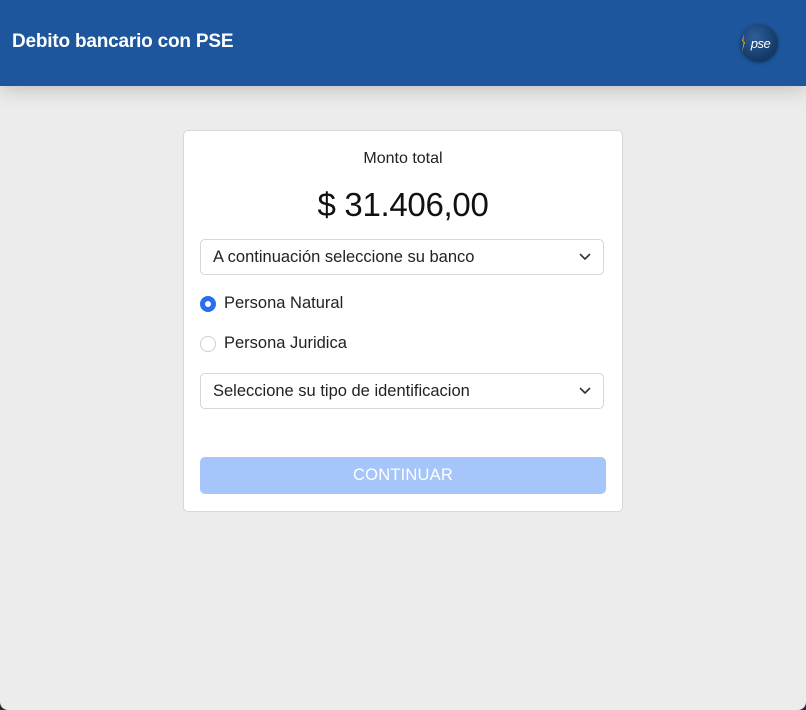 The height and width of the screenshot is (710, 806). Describe the element at coordinates (285, 343) in the screenshot. I see `radio-label: Persona Juridica` at that location.